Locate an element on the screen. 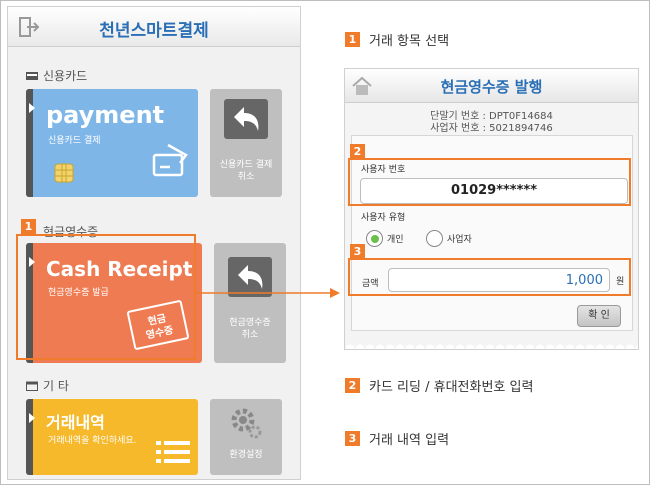  step1-badge: 1 is located at coordinates (28, 226).